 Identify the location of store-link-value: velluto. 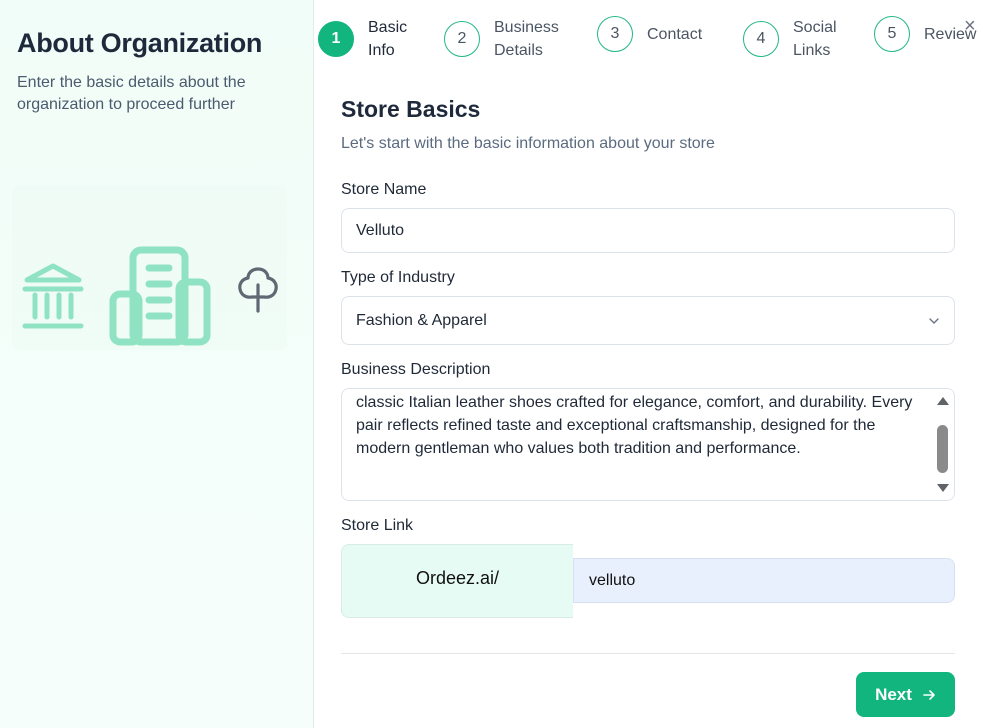
(612, 580).